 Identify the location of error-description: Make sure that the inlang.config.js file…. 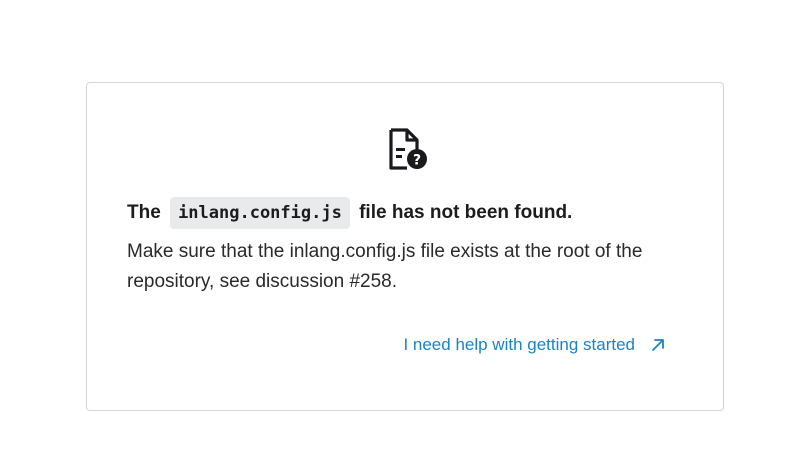
(385, 266).